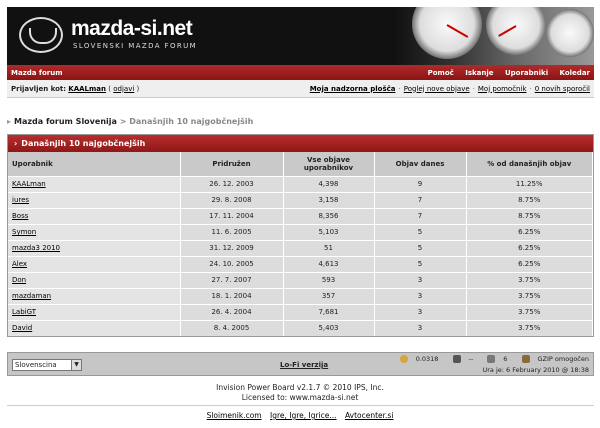  Describe the element at coordinates (191, 121) in the screenshot. I see `breadcrumb-current: Današnjih 10 najgobčnejših` at that location.